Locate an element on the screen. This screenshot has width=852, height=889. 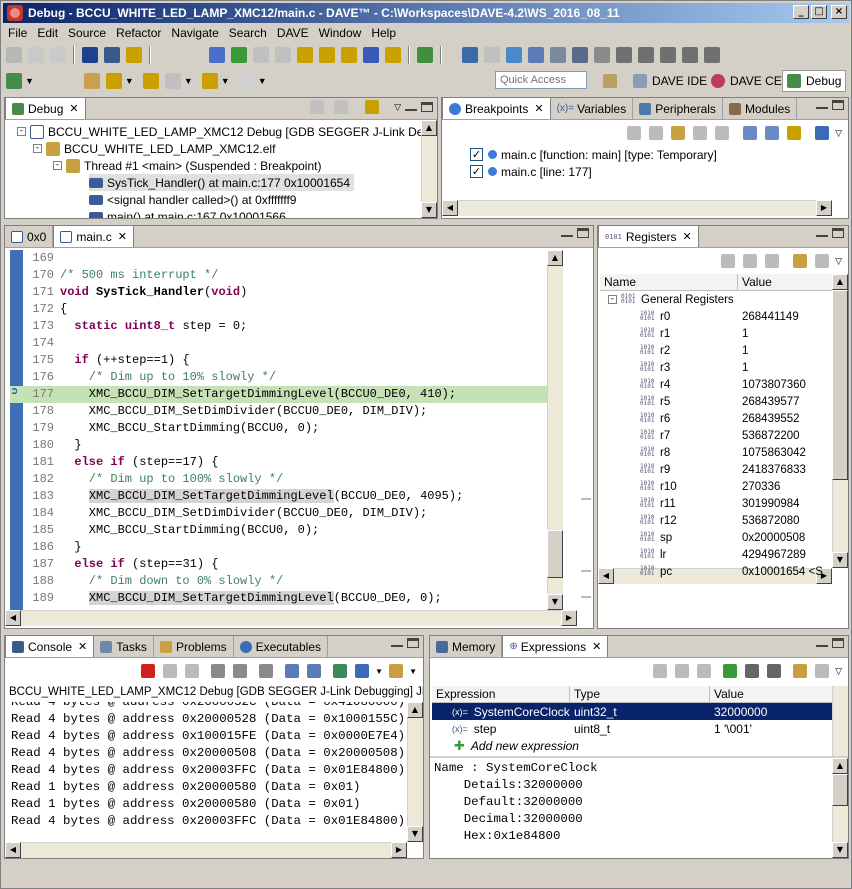
pin-console-icon is located at coordinates (340, 671).